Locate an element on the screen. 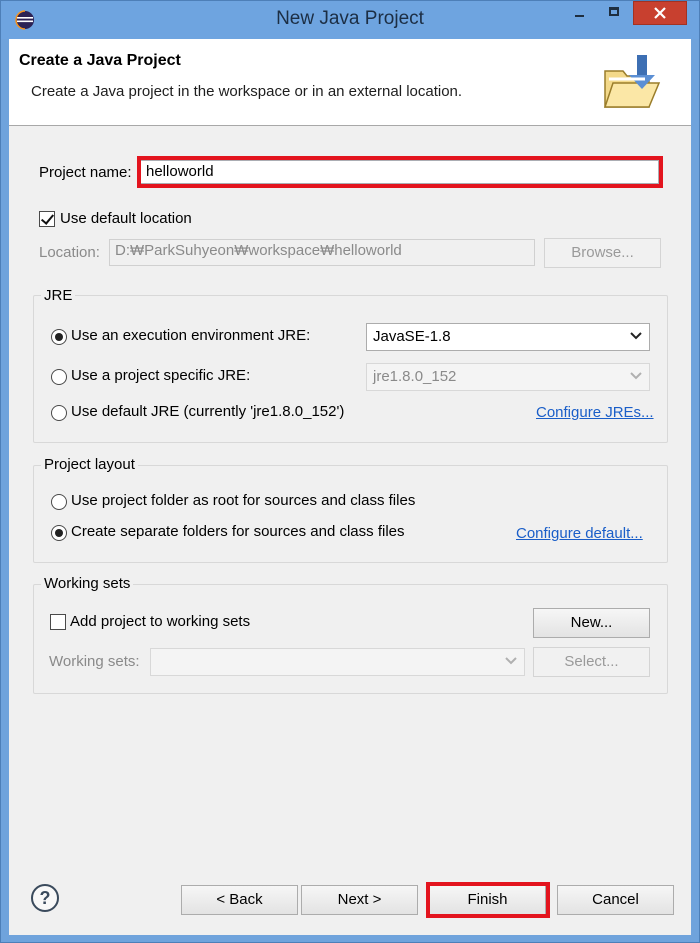 The image size is (700, 943). working-sets-label: Working sets: is located at coordinates (94, 661).